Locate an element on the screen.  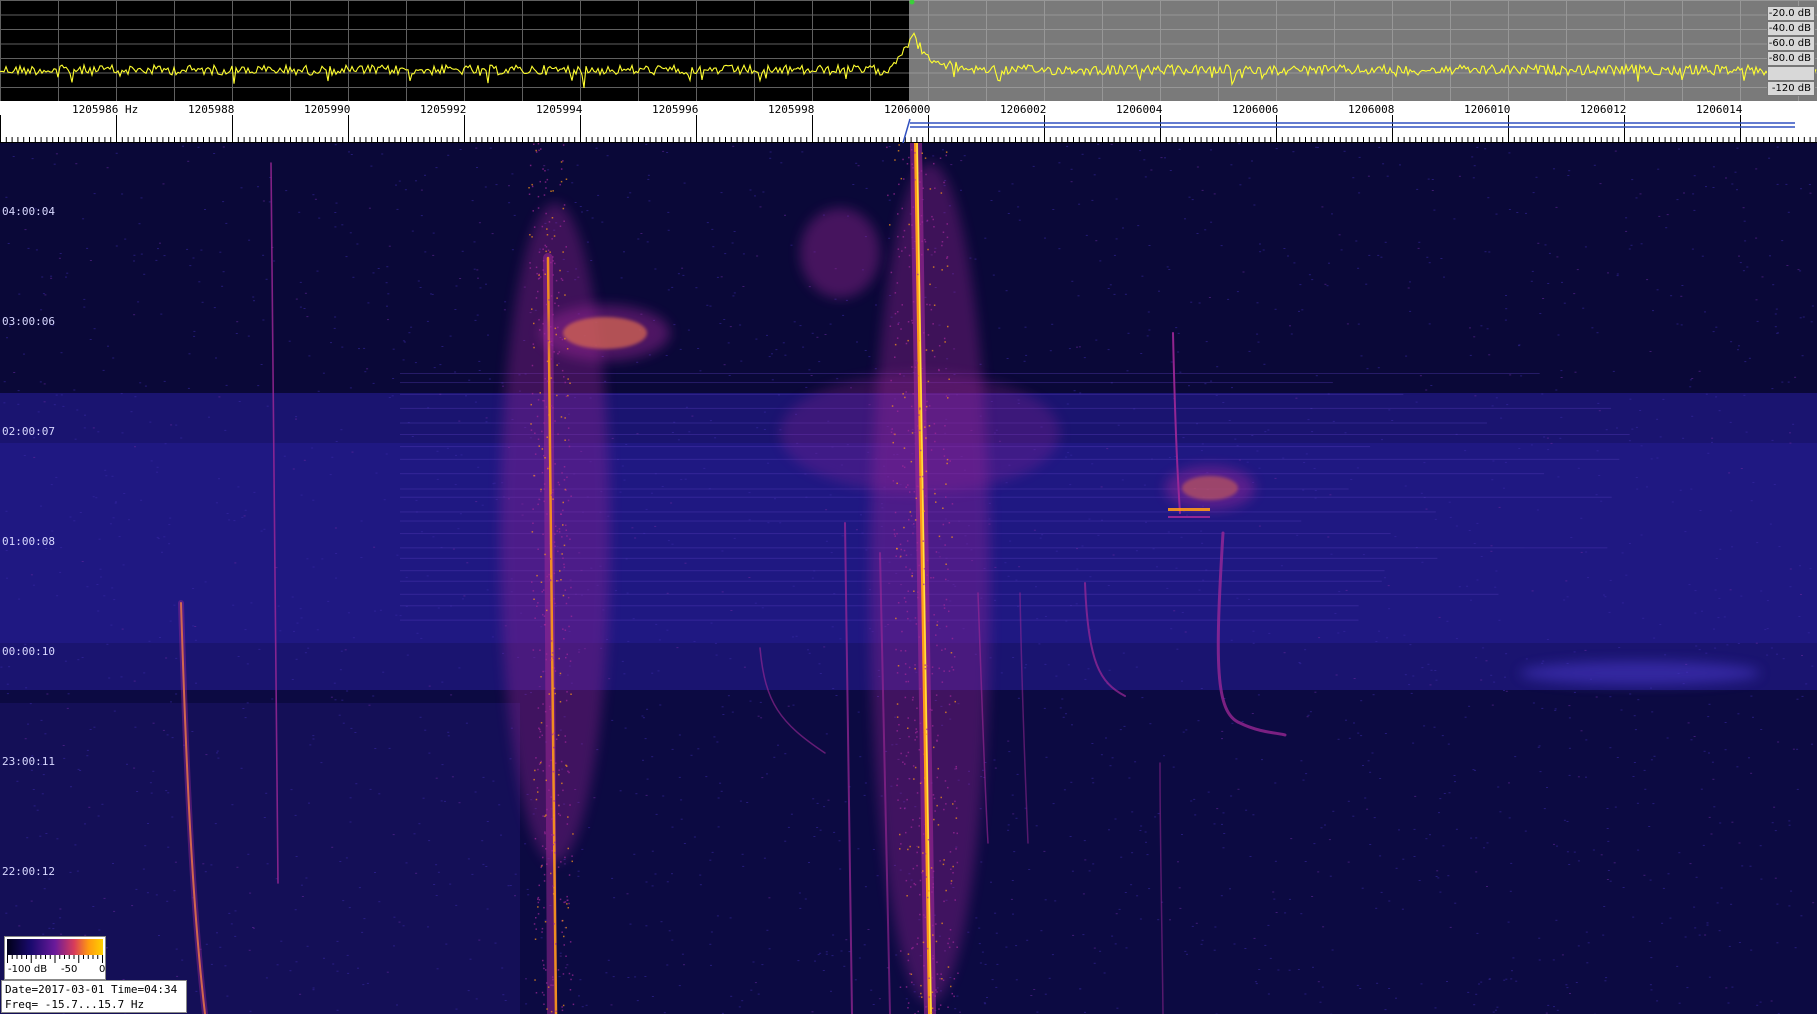
colorbar-gradient is located at coordinates (55, 947).